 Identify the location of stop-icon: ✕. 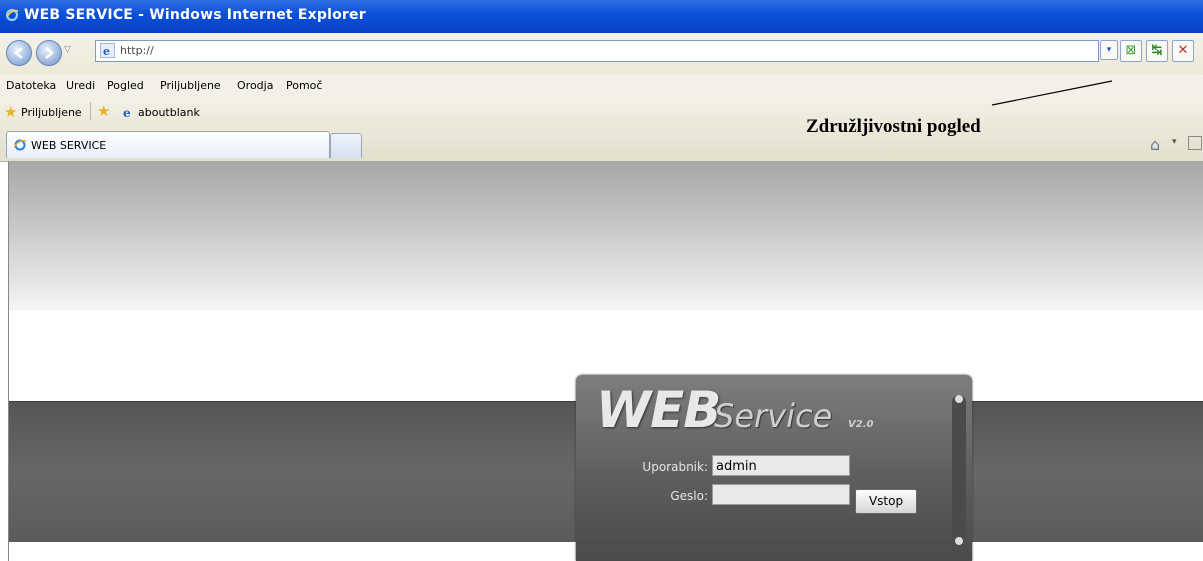
(1183, 50).